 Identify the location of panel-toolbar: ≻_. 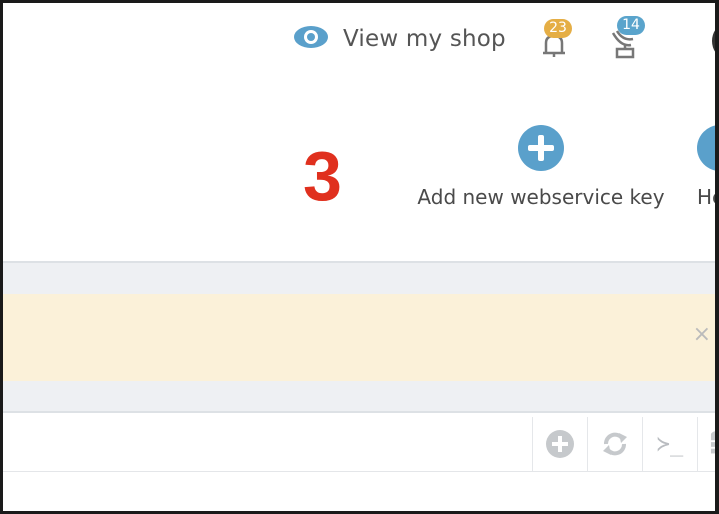
(623, 444).